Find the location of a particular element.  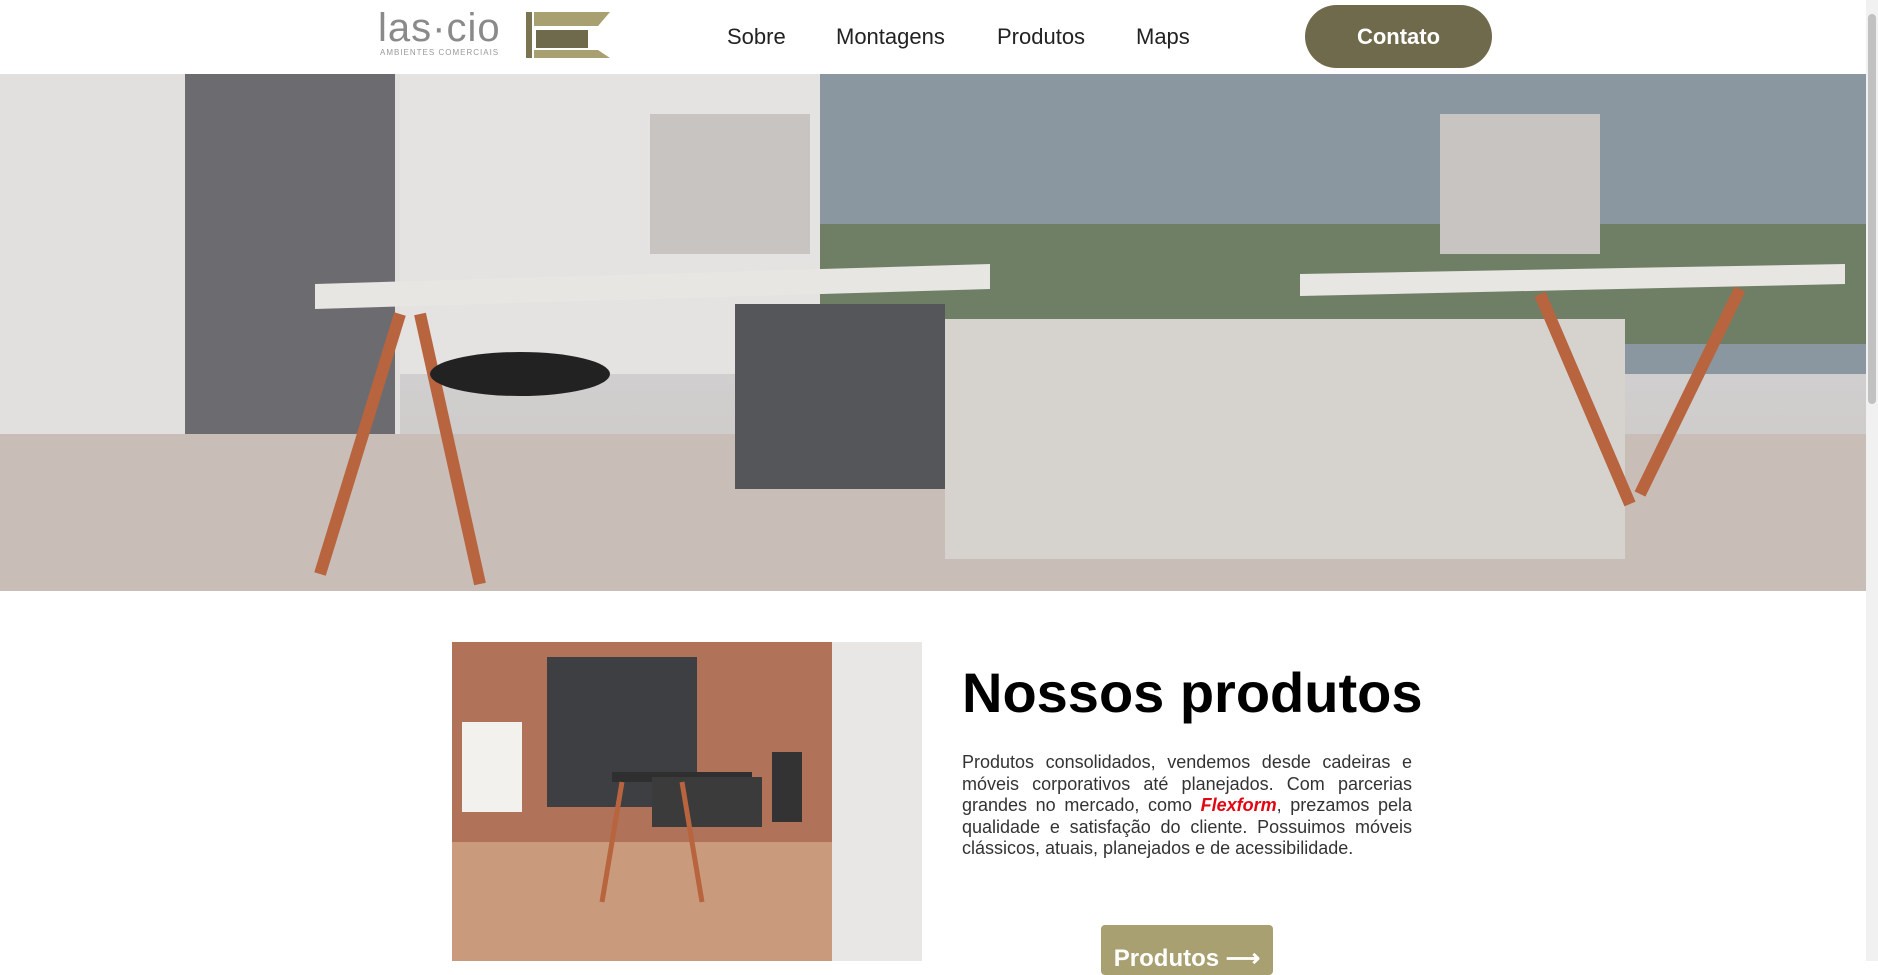

logo-subtitle: AMBIENTES COMERCIAIS is located at coordinates (440, 52).